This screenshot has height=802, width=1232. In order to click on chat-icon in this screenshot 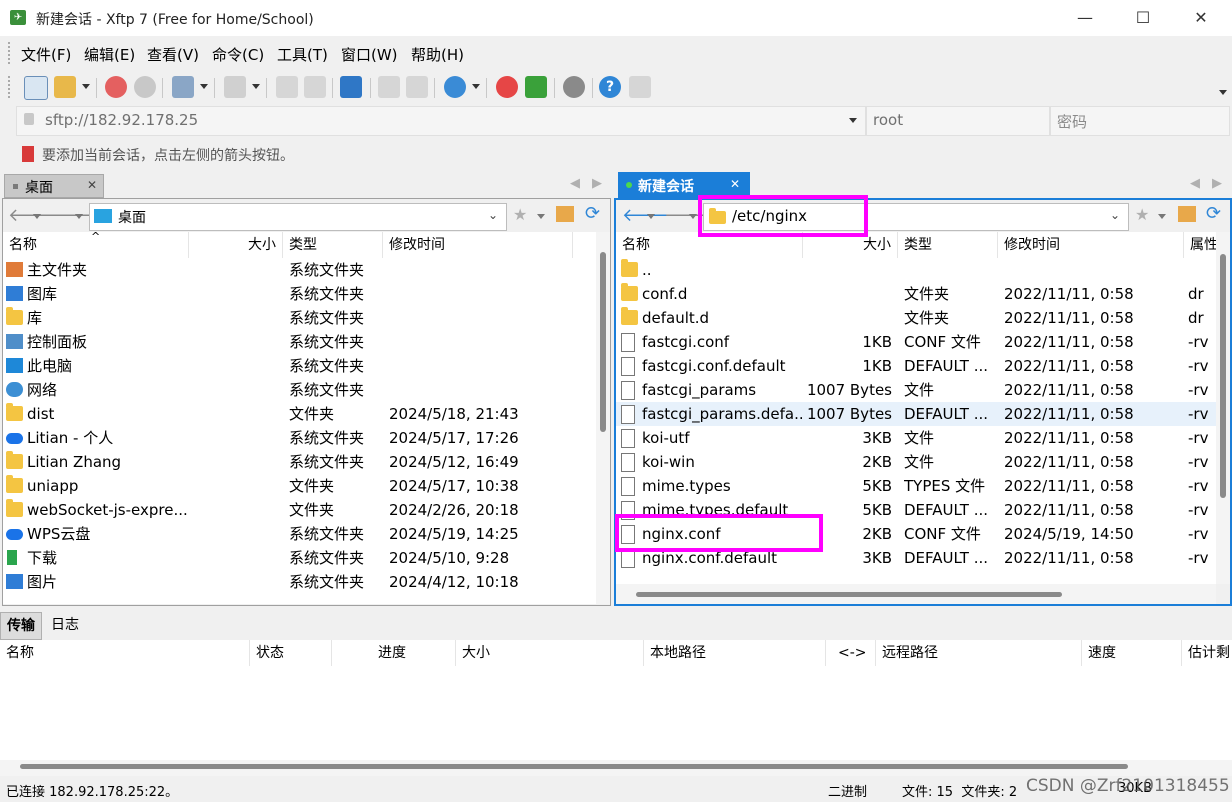, I will do `click(640, 87)`.